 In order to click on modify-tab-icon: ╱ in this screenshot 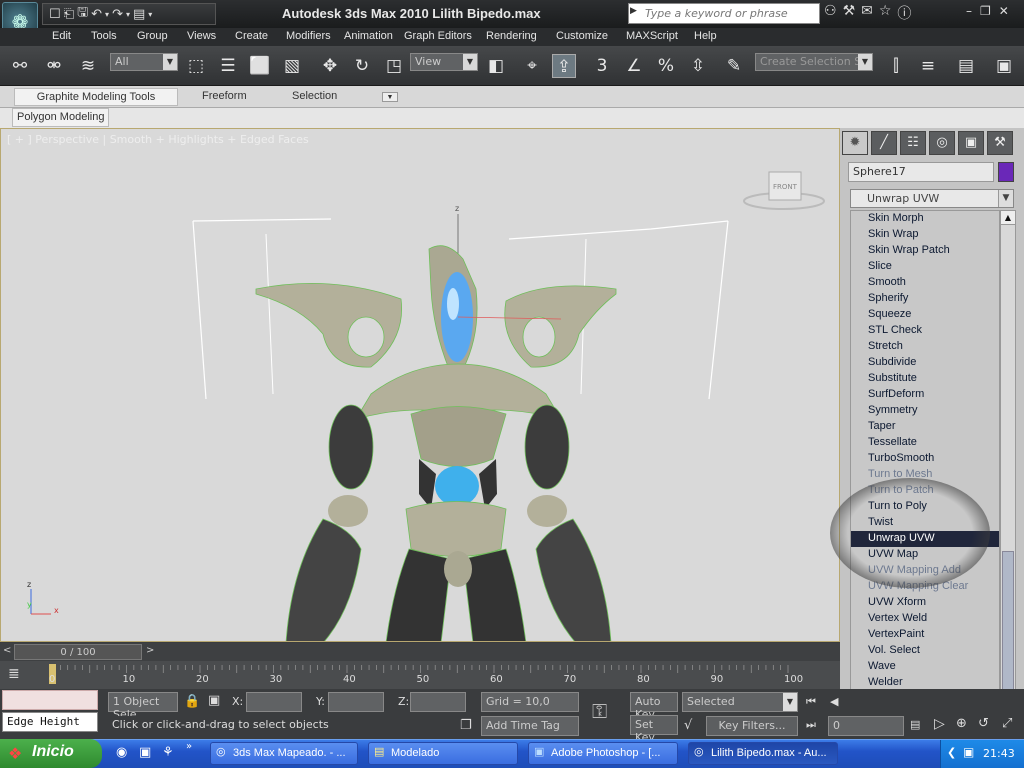, I will do `click(884, 143)`.